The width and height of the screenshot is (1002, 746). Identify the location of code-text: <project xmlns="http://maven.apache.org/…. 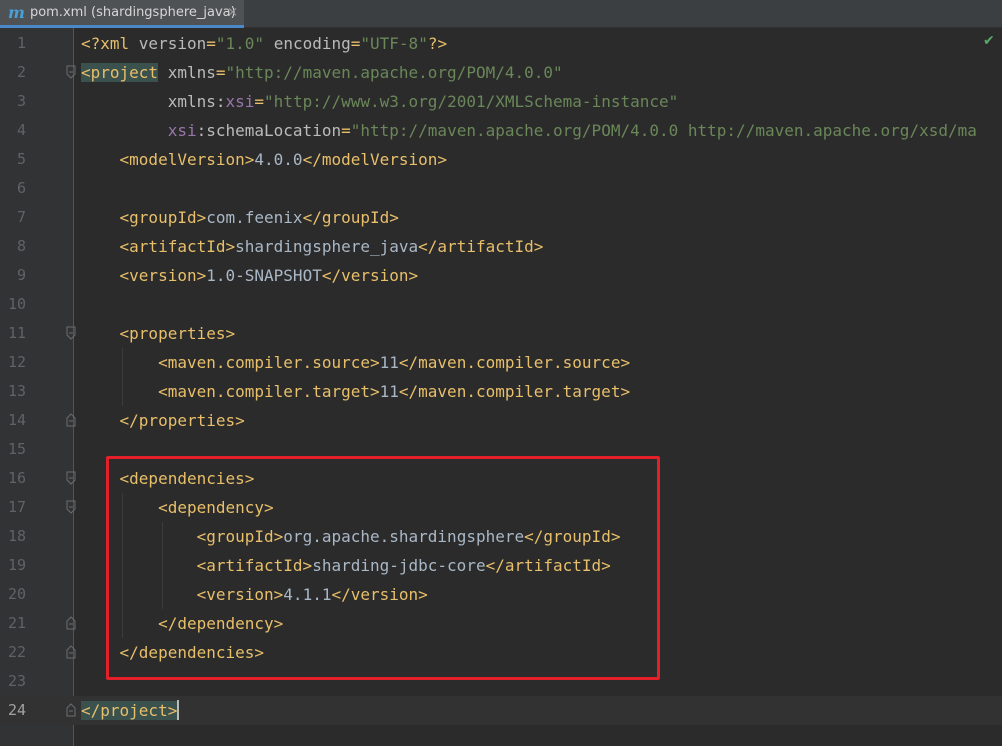
(322, 72).